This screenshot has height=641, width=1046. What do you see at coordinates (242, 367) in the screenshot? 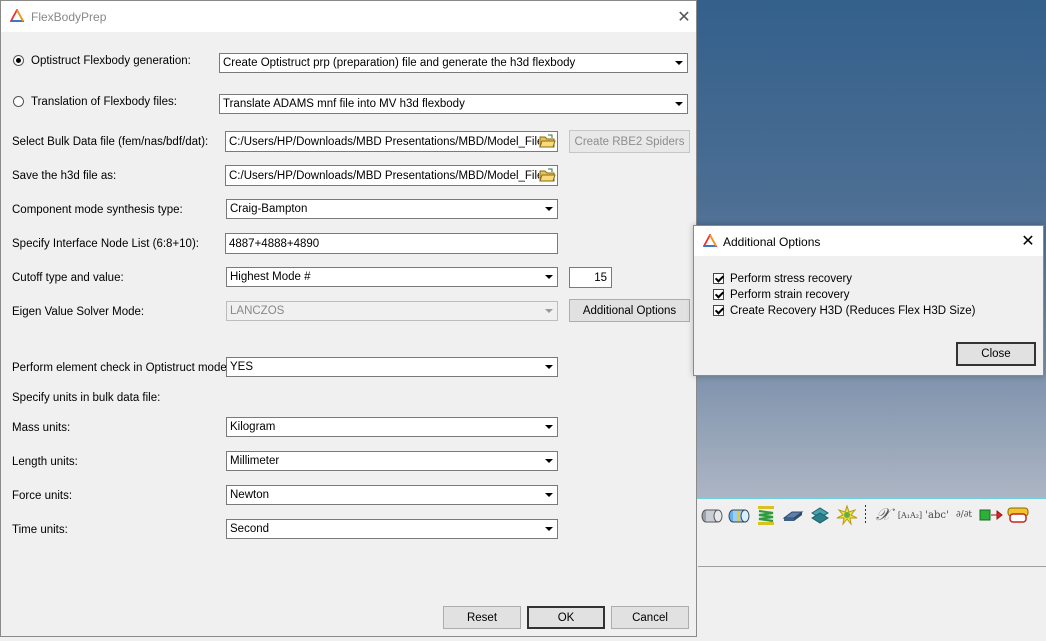
I see `element-check-value: YES` at bounding box center [242, 367].